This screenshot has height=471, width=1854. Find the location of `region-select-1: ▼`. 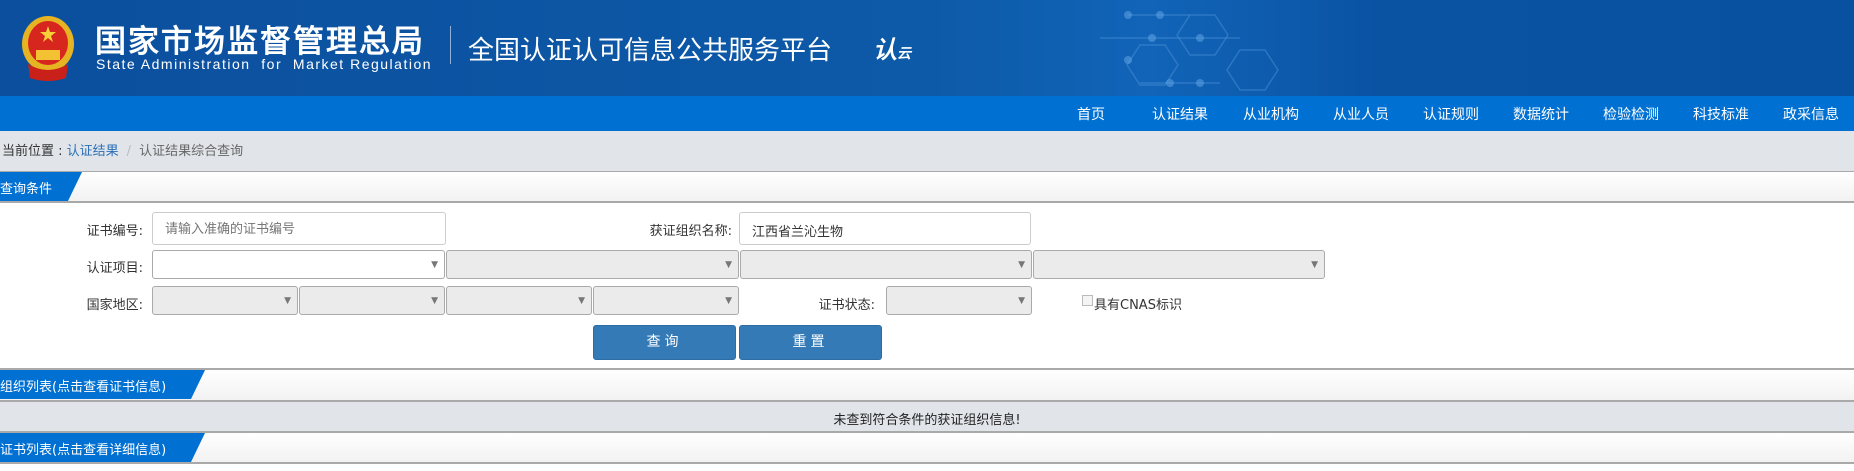

region-select-1: ▼ is located at coordinates (225, 300).